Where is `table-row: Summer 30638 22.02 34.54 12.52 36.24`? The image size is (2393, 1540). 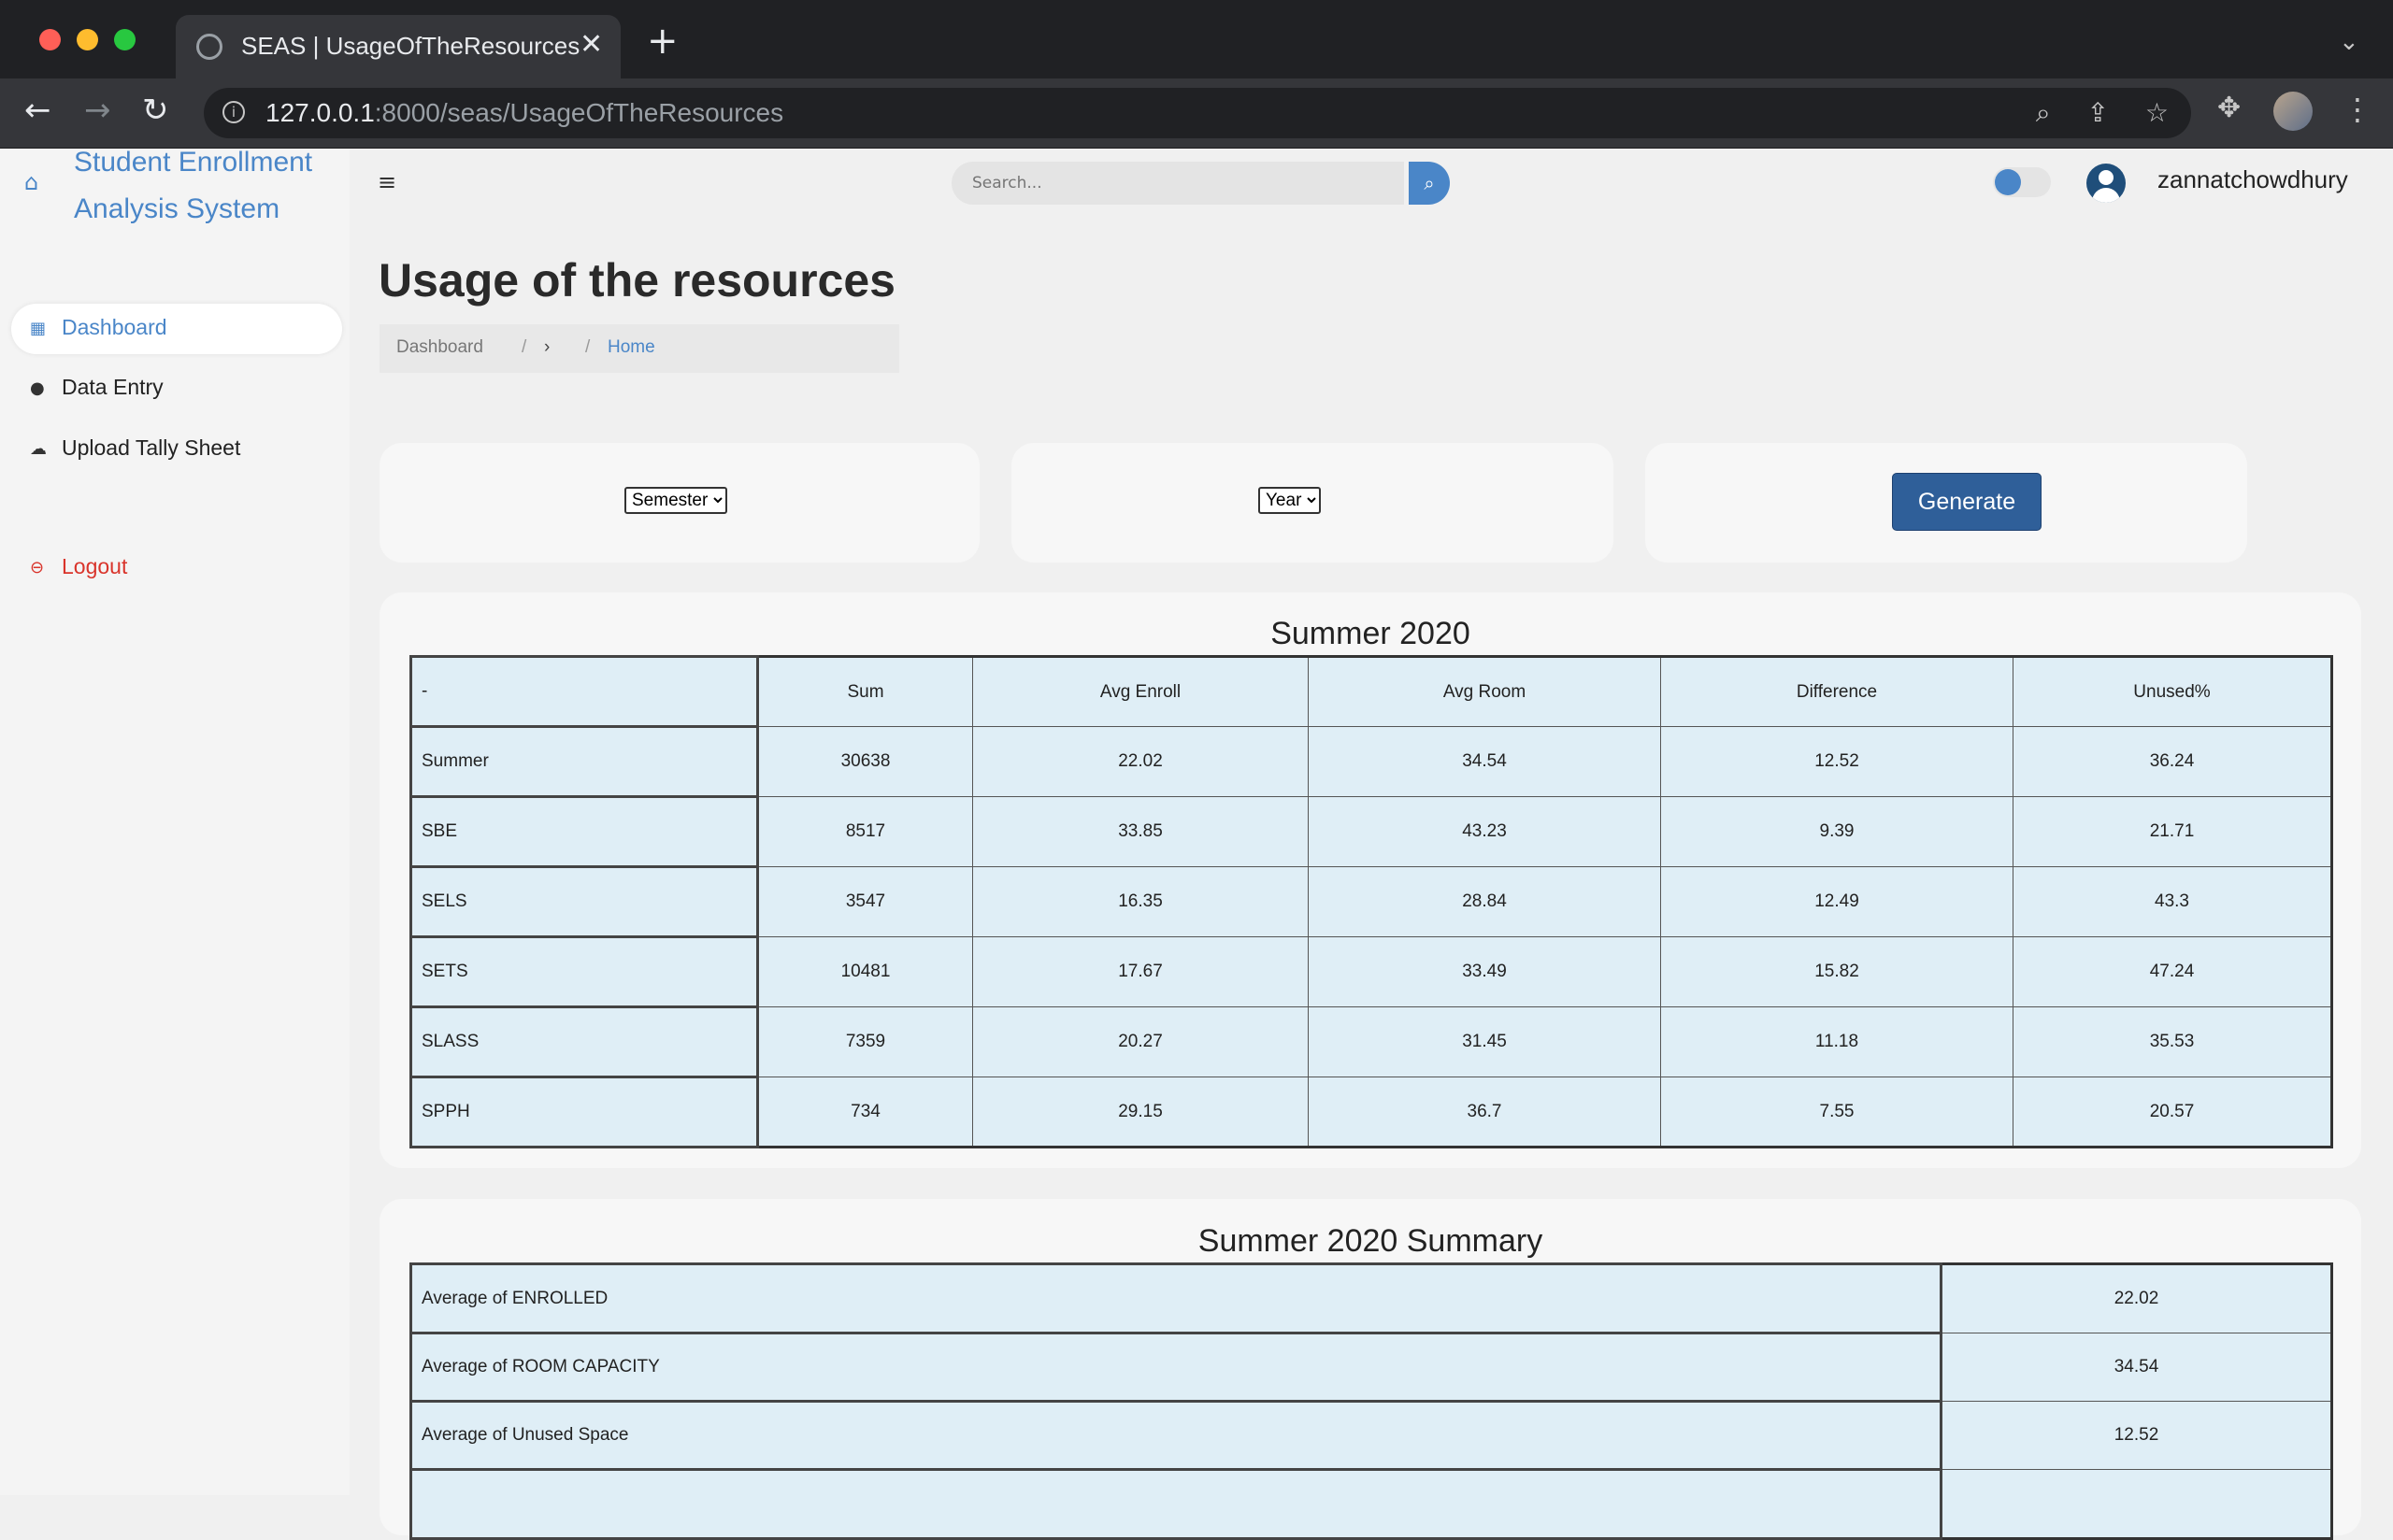 table-row: Summer 30638 22.02 34.54 12.52 36.24 is located at coordinates (1370, 761).